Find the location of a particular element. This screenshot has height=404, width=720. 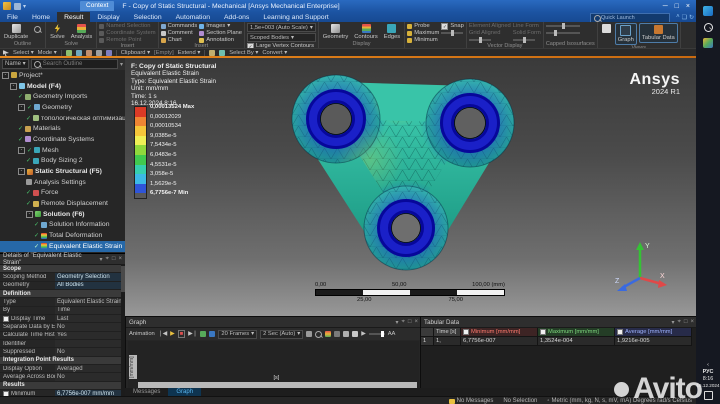

details-row: Geometry All Bodies is located at coordinates (62, 286).